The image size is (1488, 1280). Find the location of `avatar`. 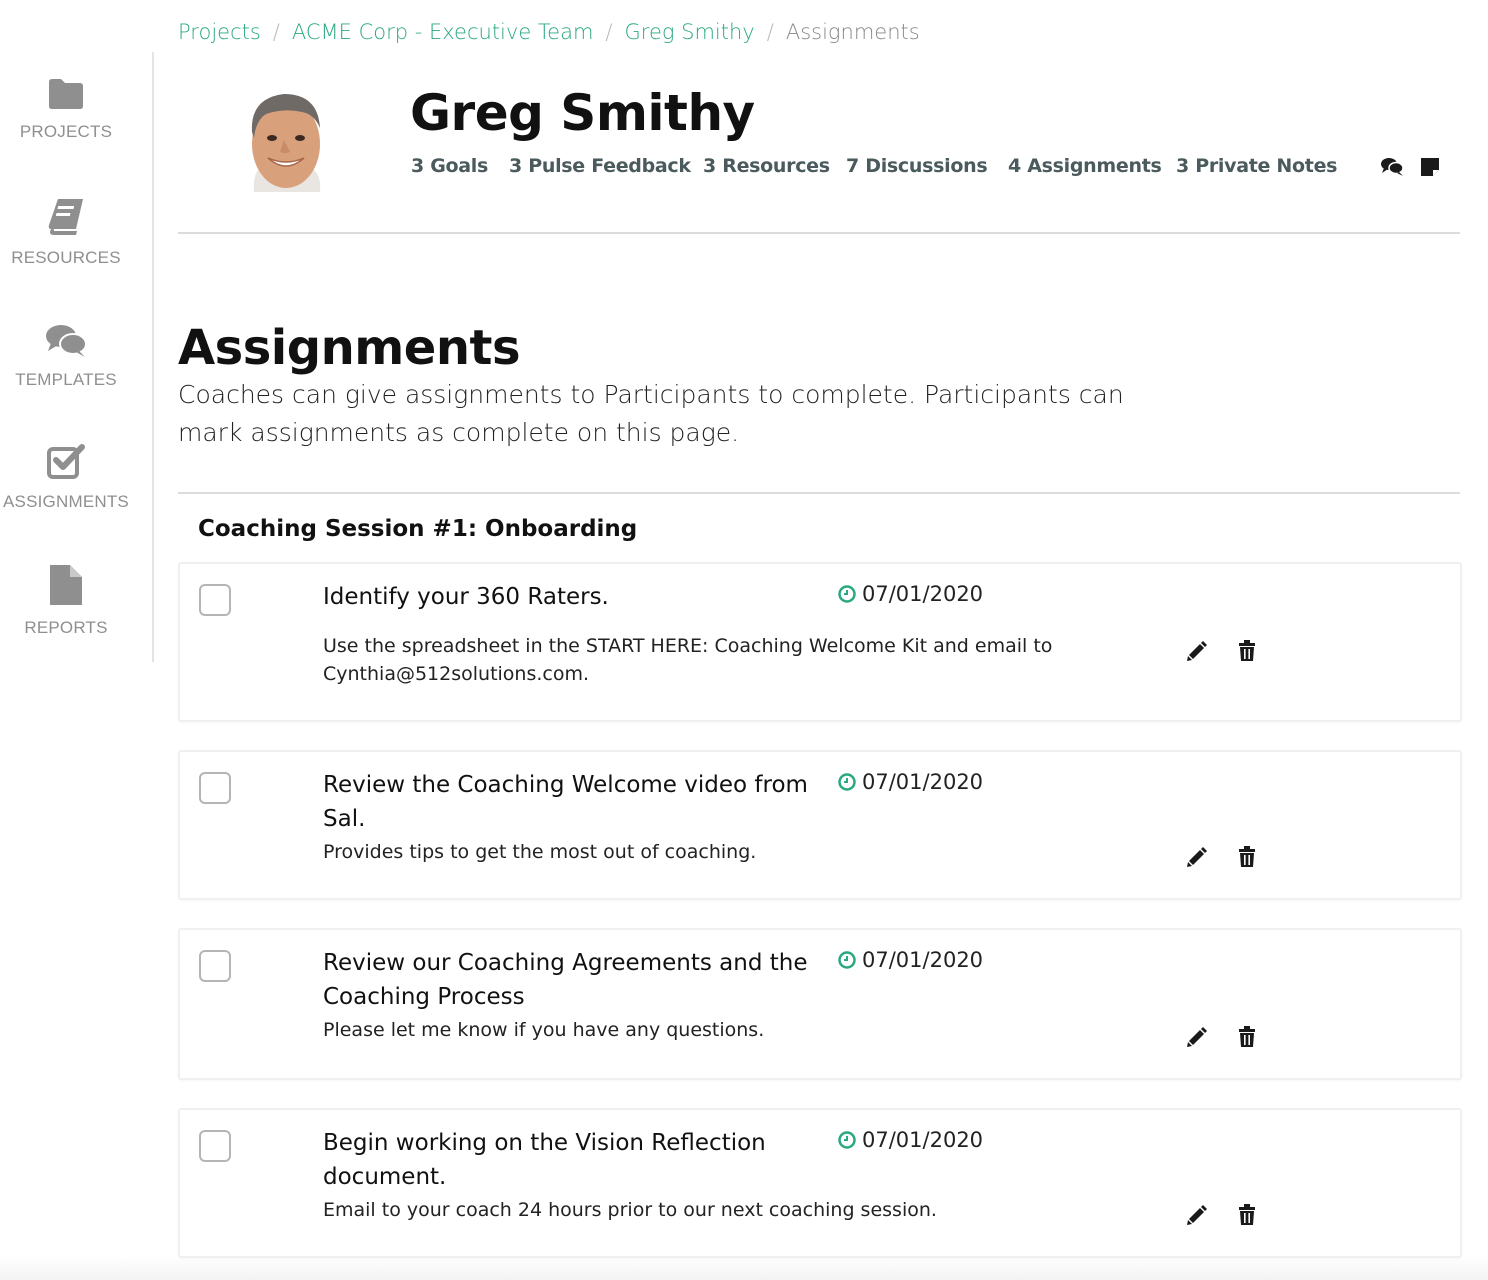

avatar is located at coordinates (286, 143).